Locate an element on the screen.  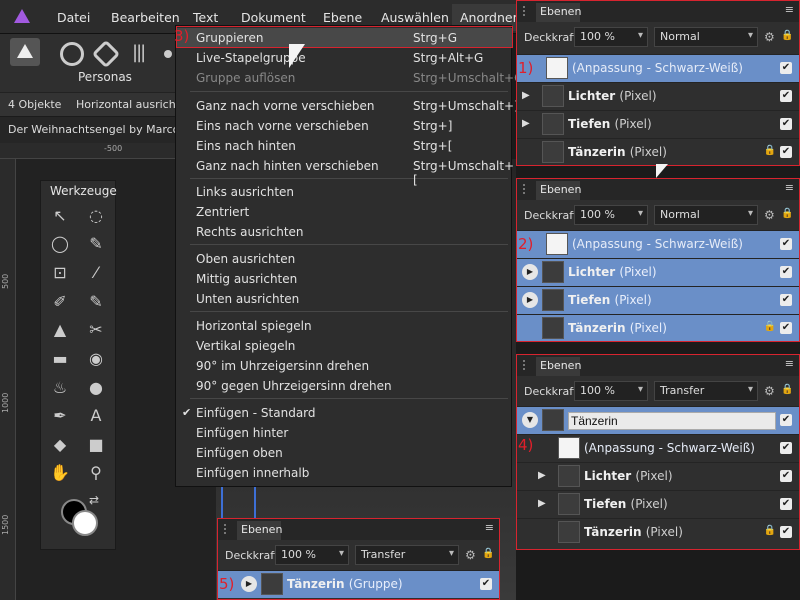
context-toolbar: 4 Objekte Horizontal ausricht is located at coordinates (90, 104).